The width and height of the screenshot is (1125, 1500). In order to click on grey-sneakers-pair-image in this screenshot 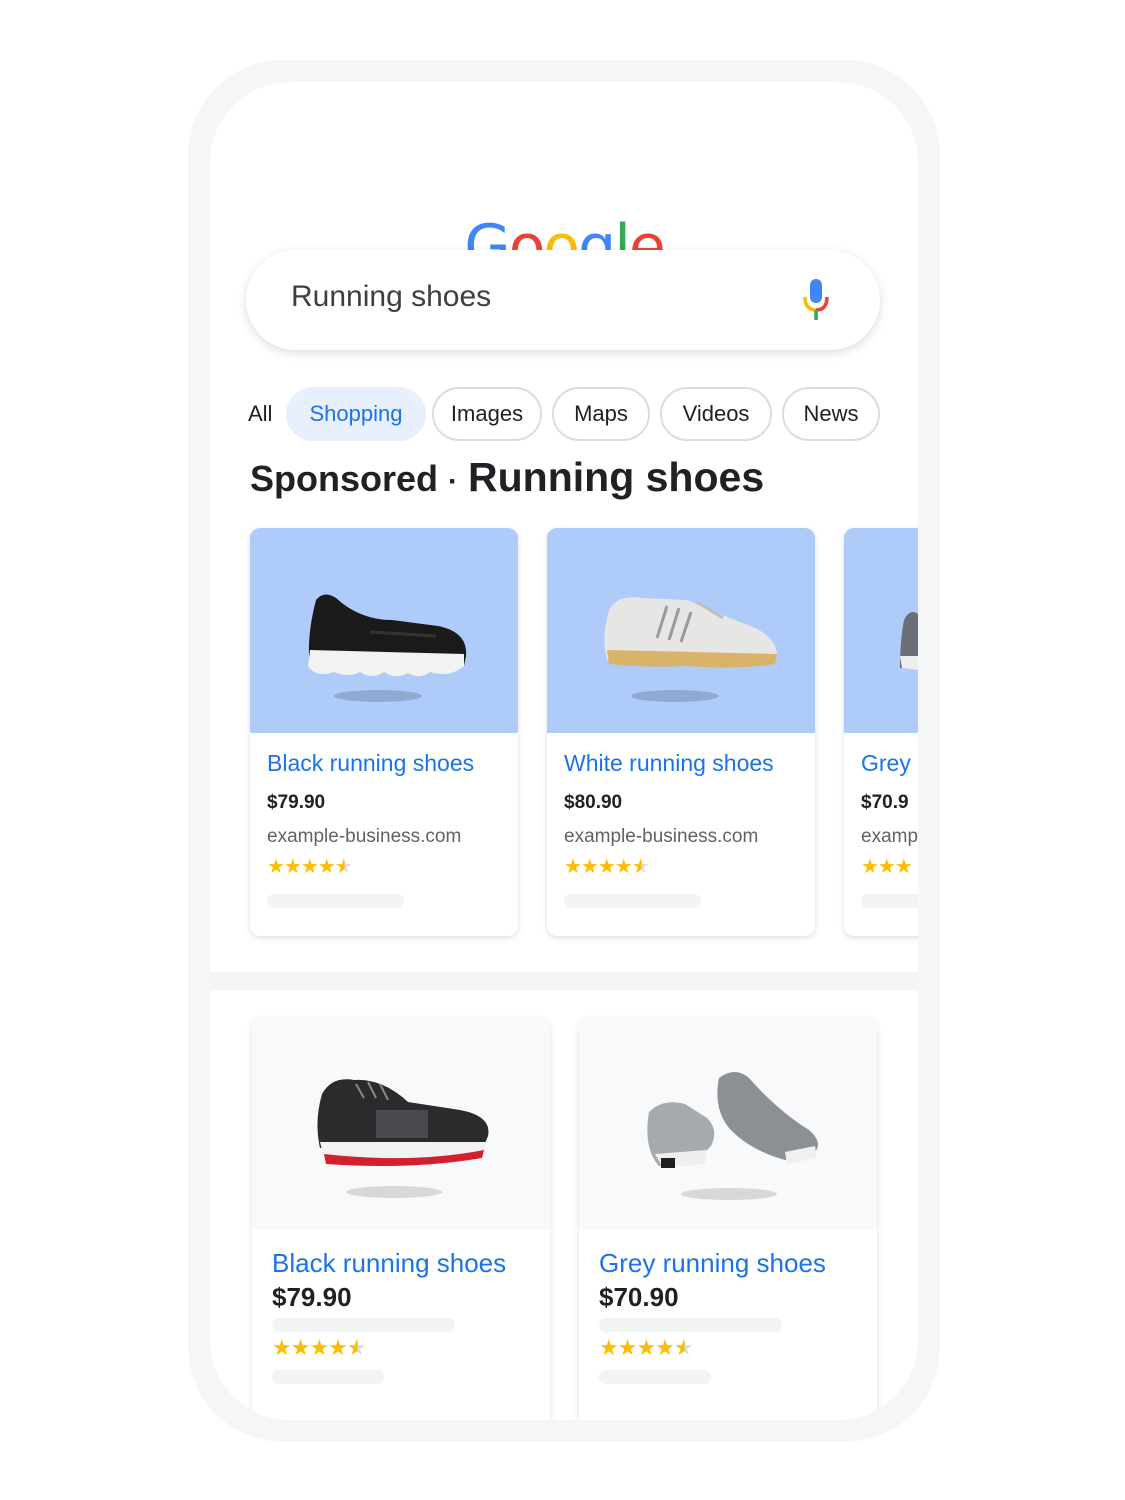, I will do `click(728, 1124)`.